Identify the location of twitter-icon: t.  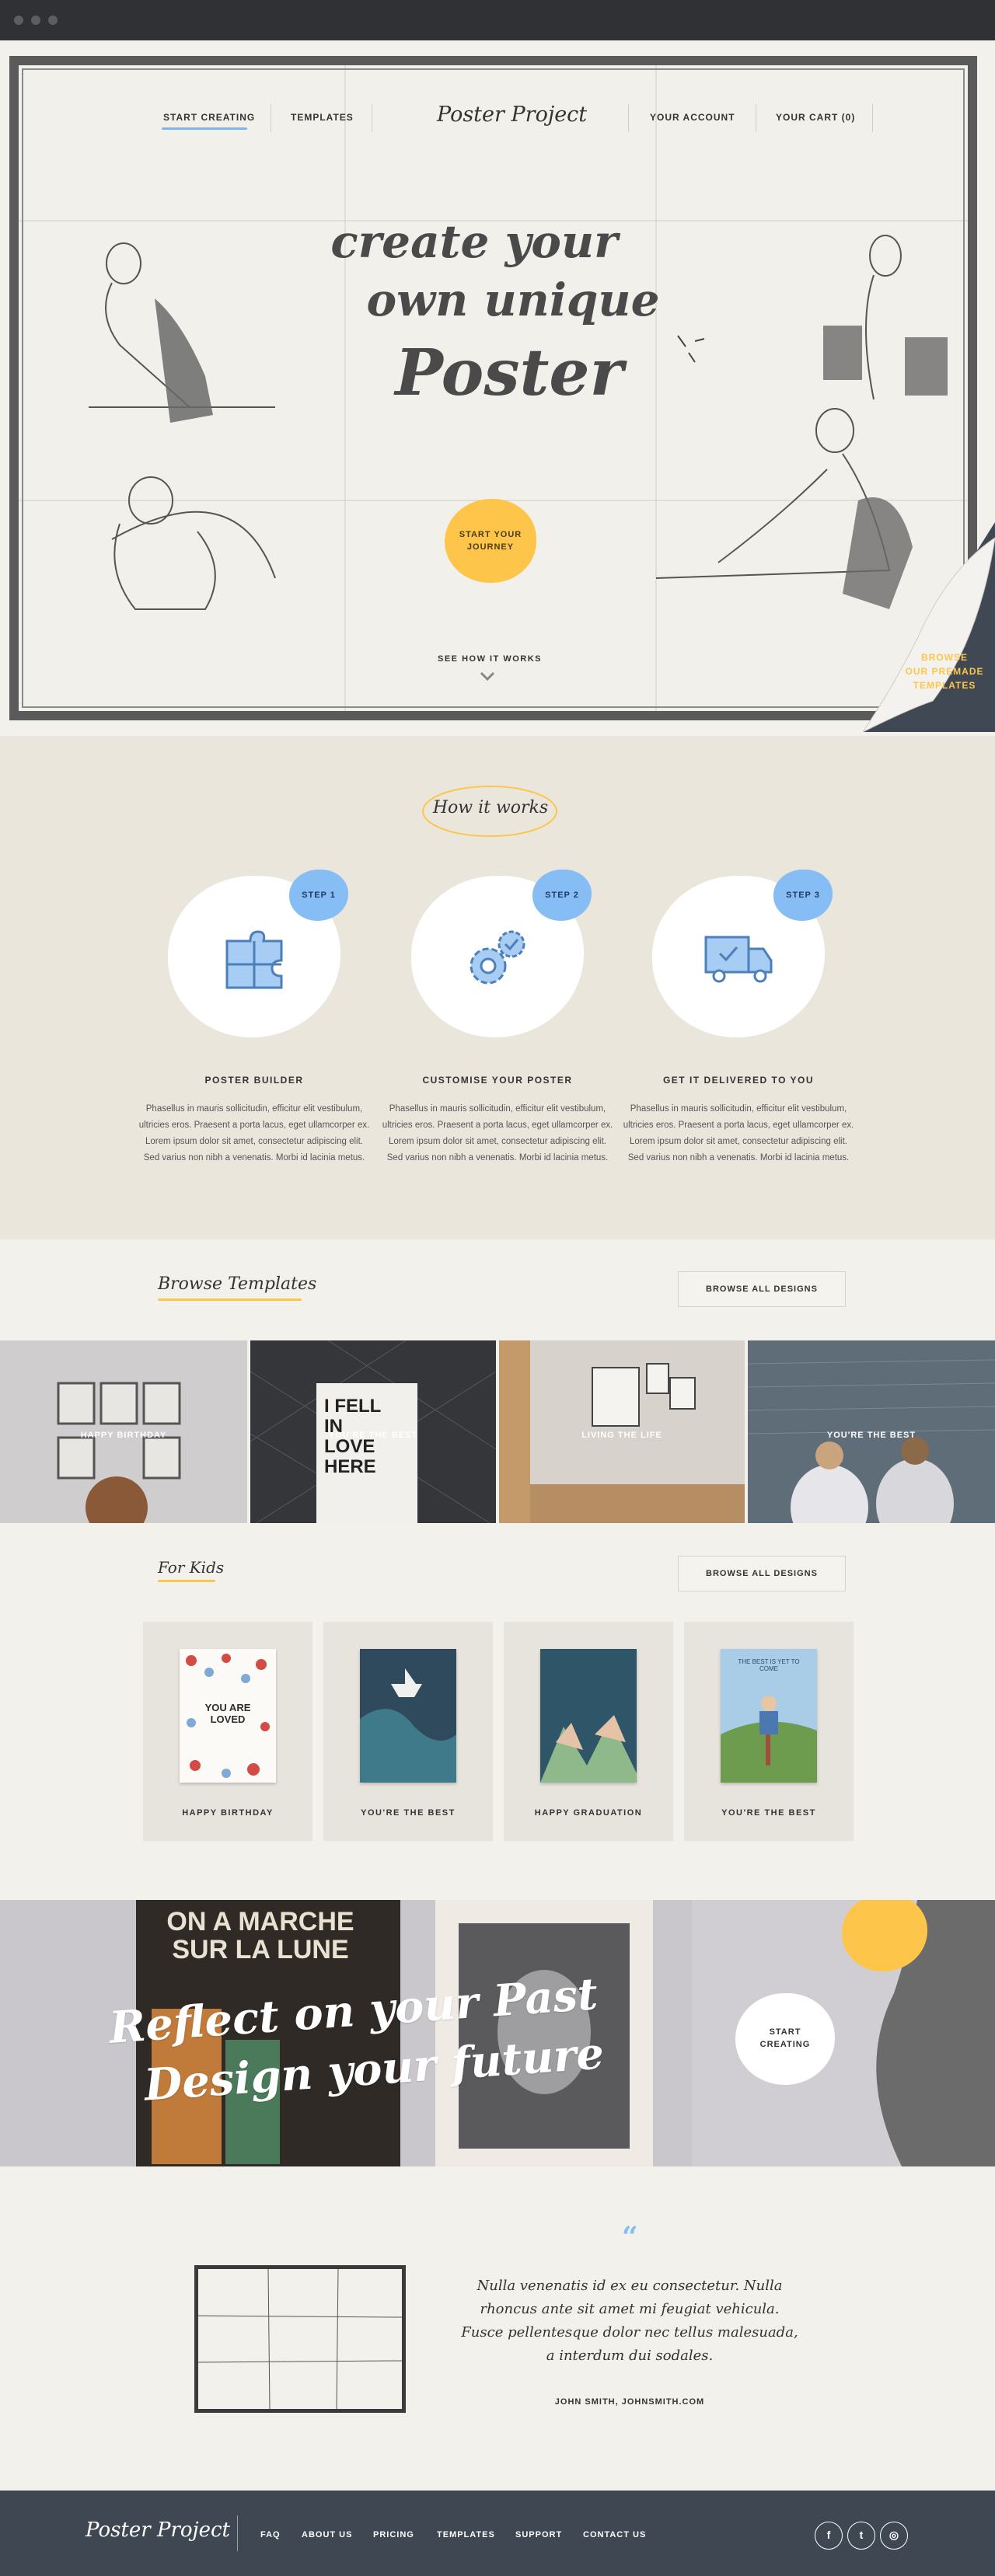
(861, 2536).